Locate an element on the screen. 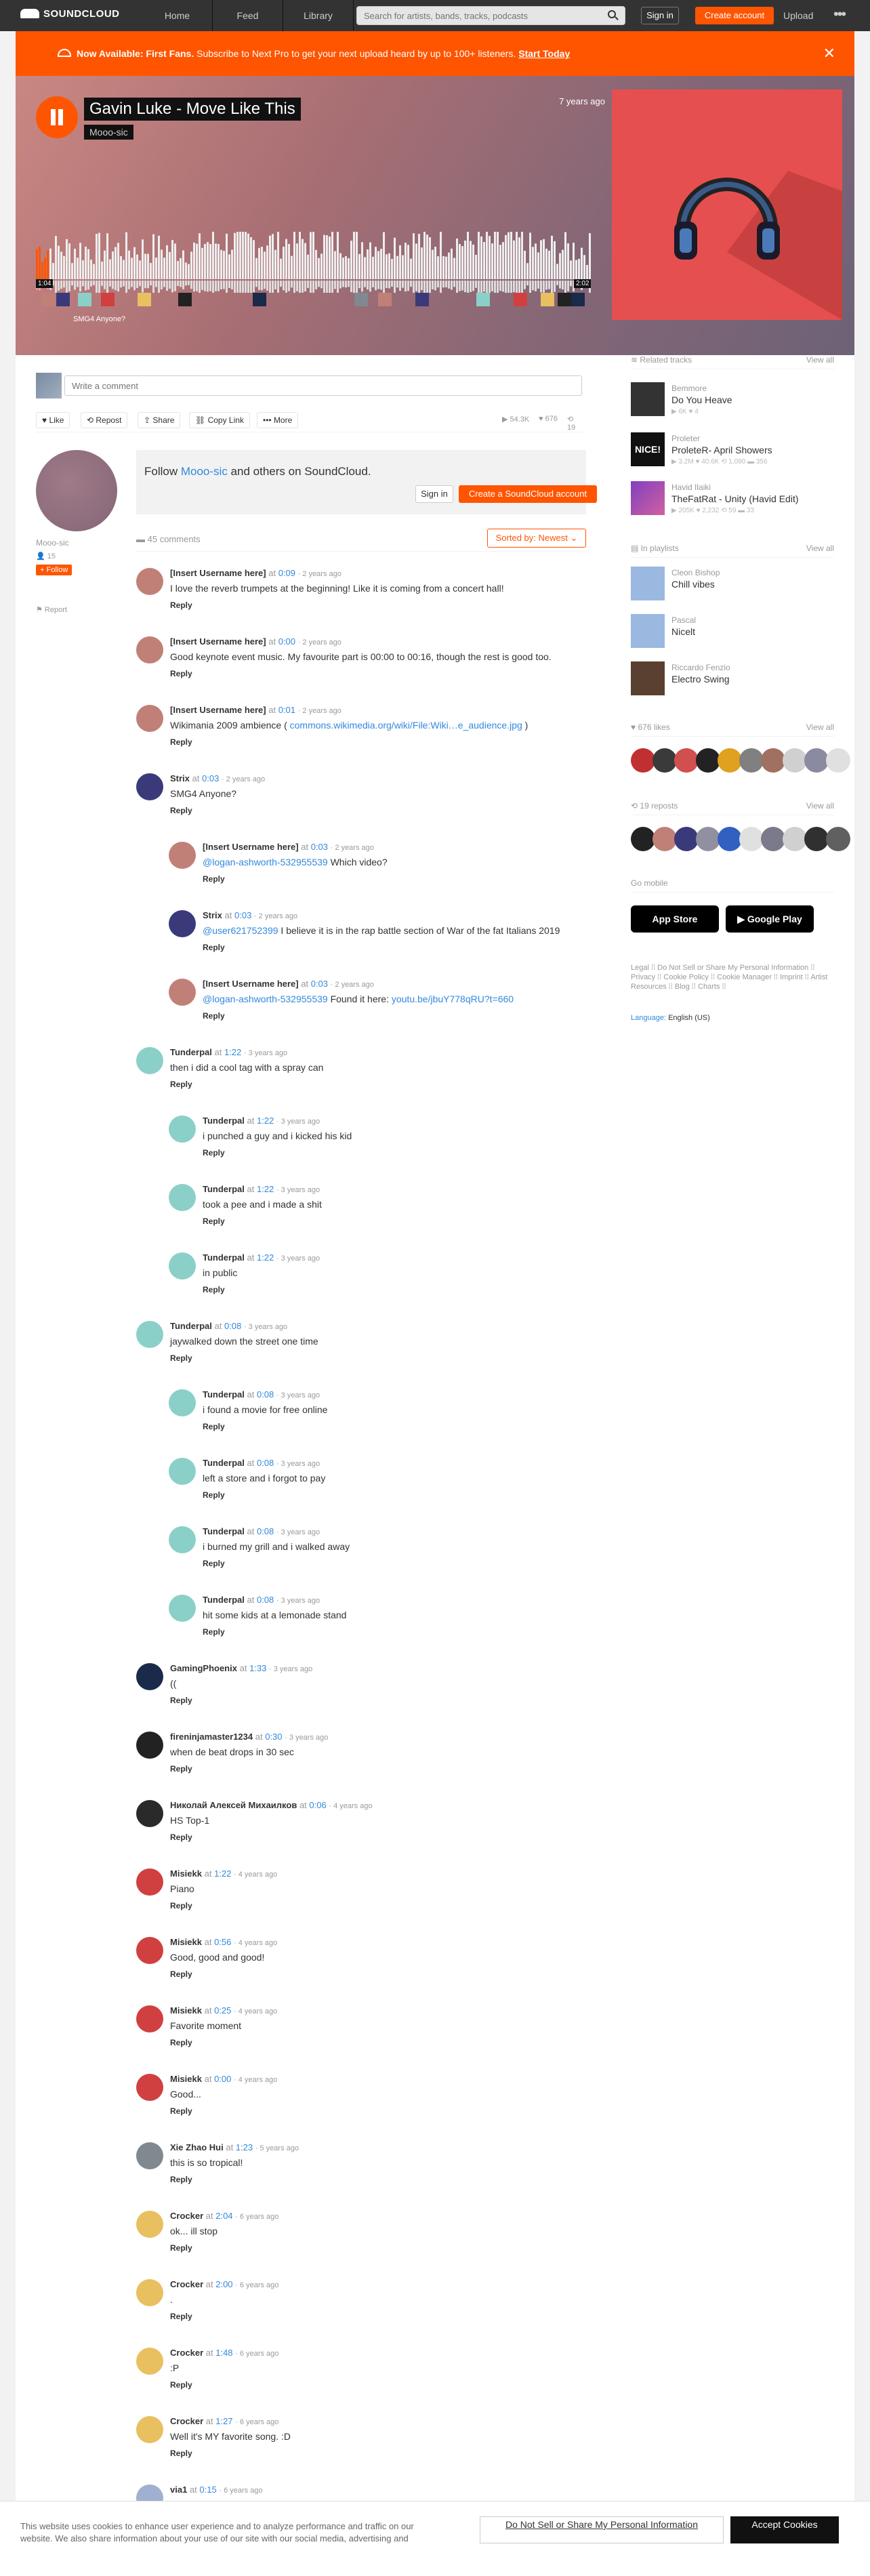 The height and width of the screenshot is (2576, 870). track-artist: Mooo-sic is located at coordinates (108, 132).